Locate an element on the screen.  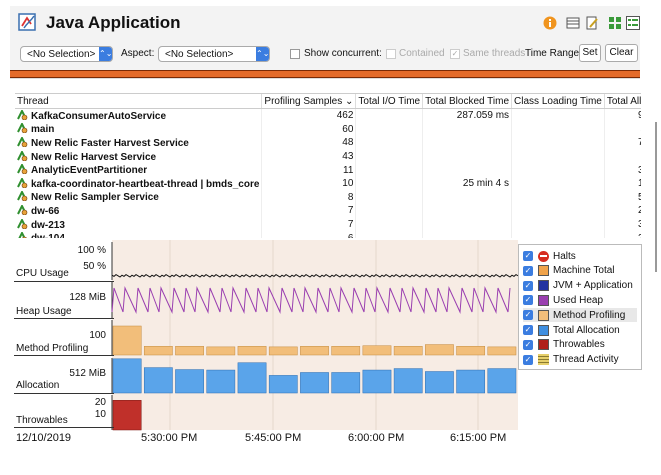
edit-icon is located at coordinates (592, 23).